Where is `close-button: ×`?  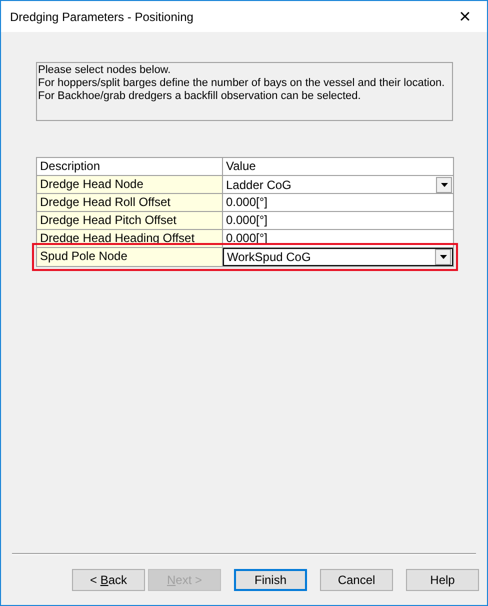 close-button: × is located at coordinates (465, 16).